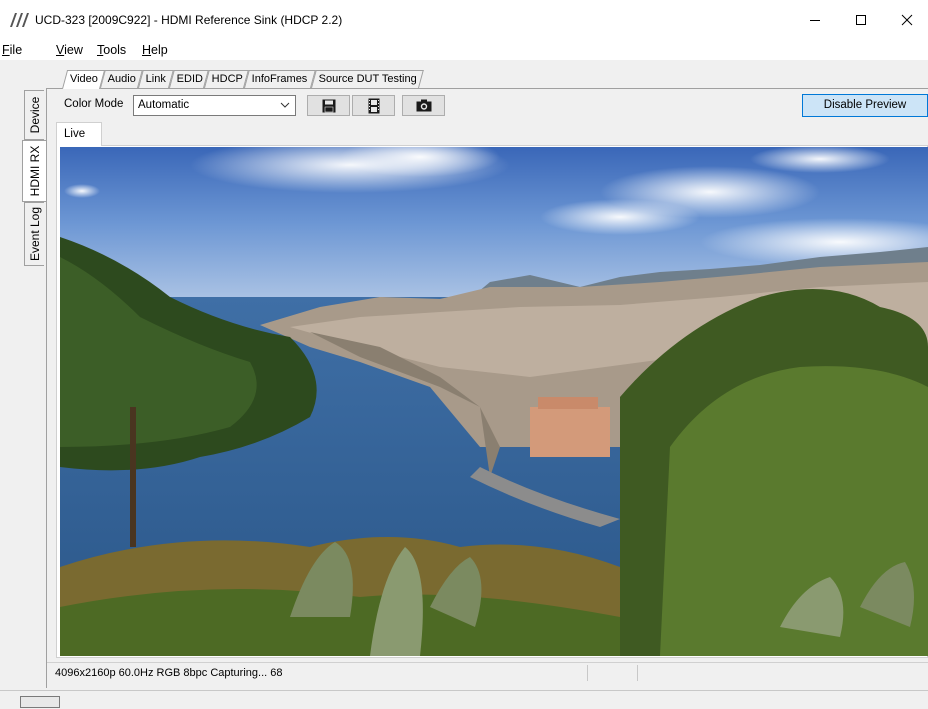 This screenshot has height=709, width=928. I want to click on menu-help: Help, so click(155, 50).